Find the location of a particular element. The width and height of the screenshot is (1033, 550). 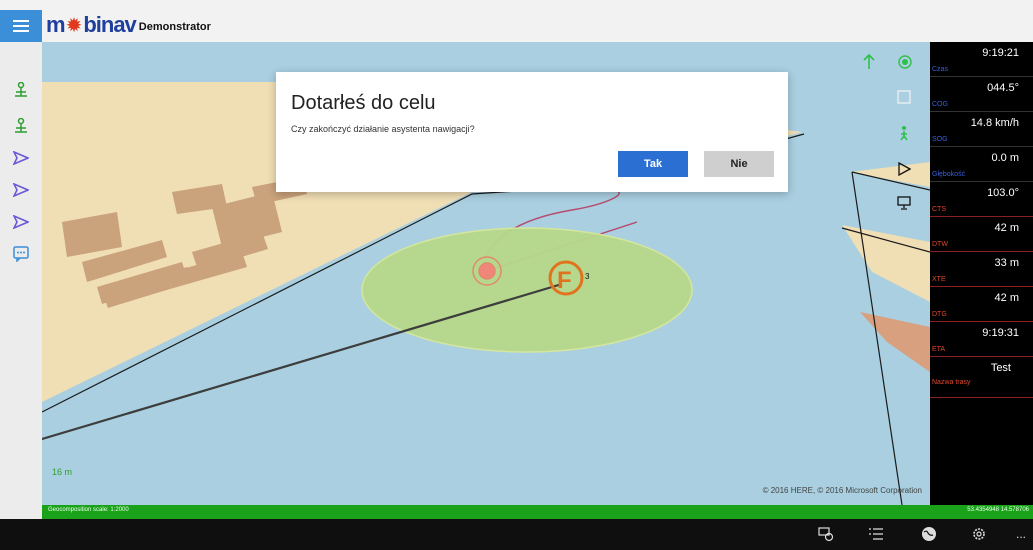

message-icon is located at coordinates (21, 254).